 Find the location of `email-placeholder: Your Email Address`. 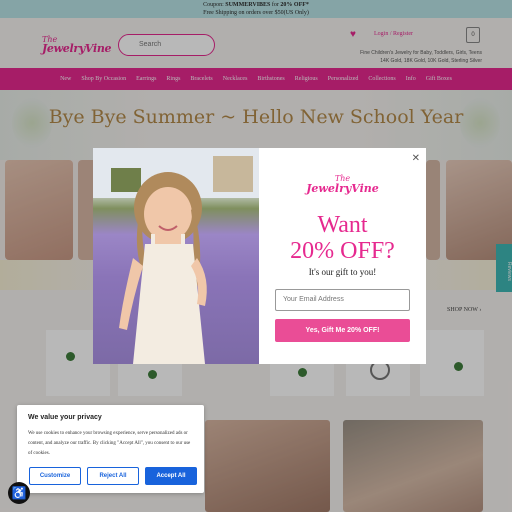

email-placeholder: Your Email Address is located at coordinates (313, 299).